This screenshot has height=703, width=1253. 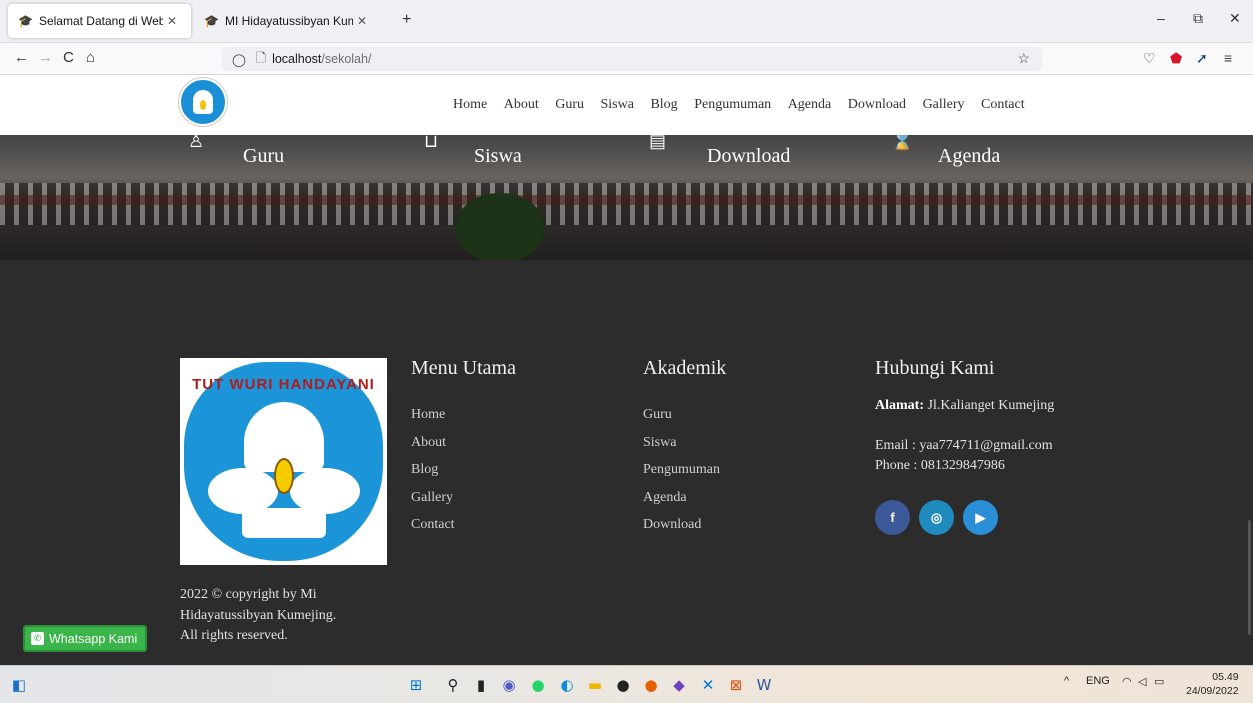 I want to click on tab-mi-hidayatussibyan: 🎓 MI Hidayatussibyan Kumejing | ✕, so click(x=286, y=21).